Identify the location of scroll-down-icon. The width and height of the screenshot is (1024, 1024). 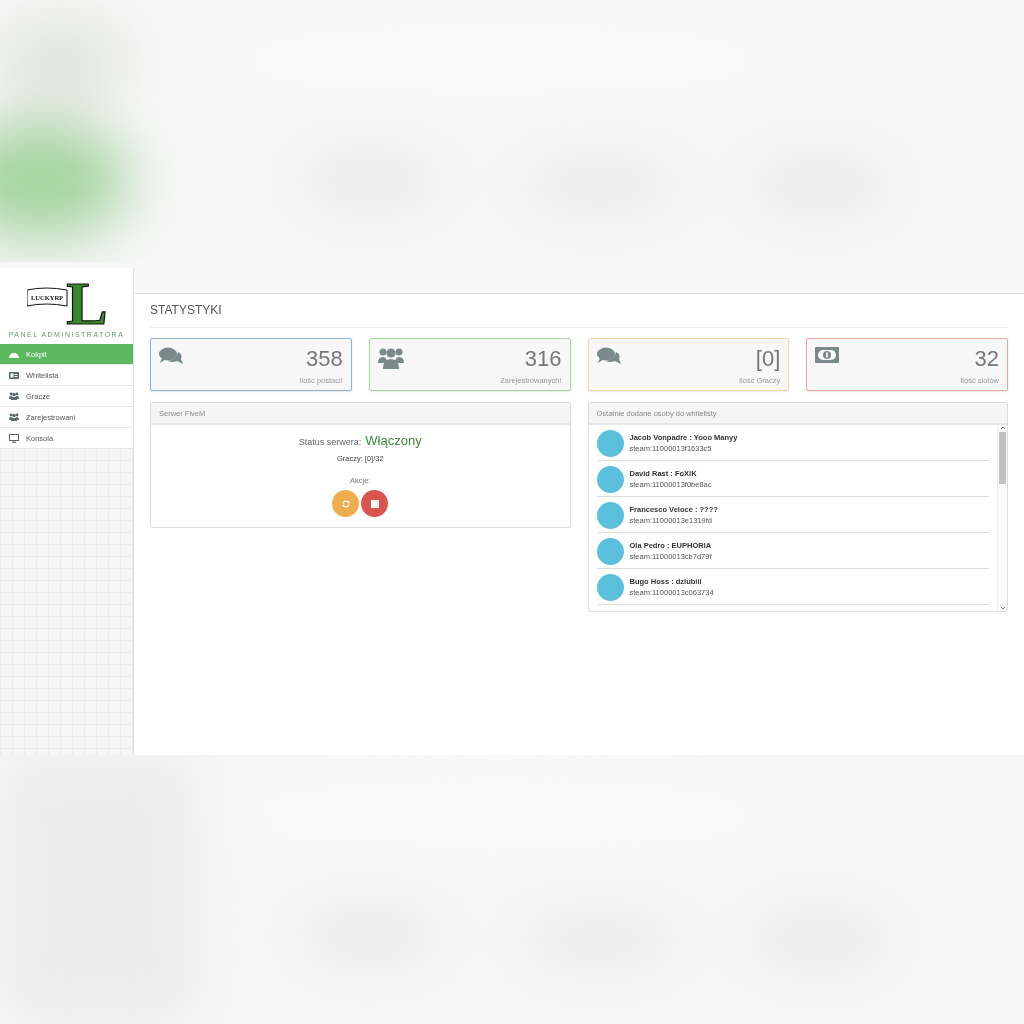
(1002, 608).